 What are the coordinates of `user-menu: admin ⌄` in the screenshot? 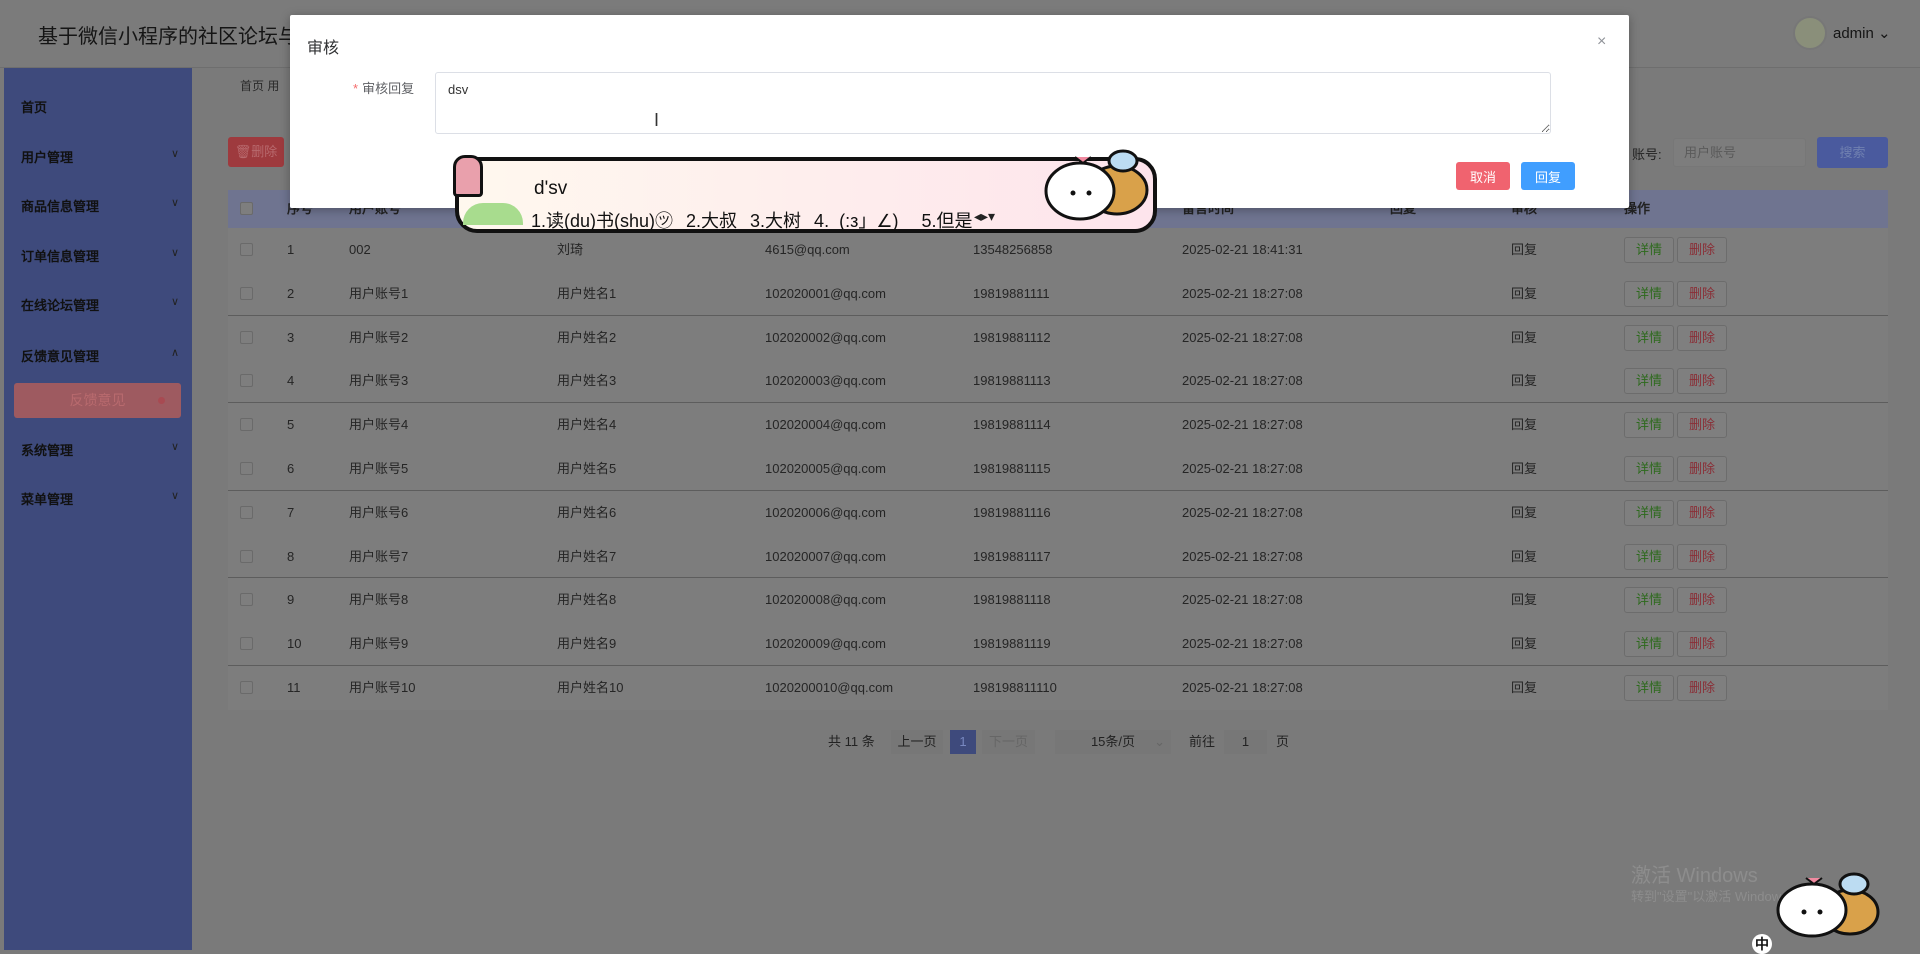 It's located at (1862, 33).